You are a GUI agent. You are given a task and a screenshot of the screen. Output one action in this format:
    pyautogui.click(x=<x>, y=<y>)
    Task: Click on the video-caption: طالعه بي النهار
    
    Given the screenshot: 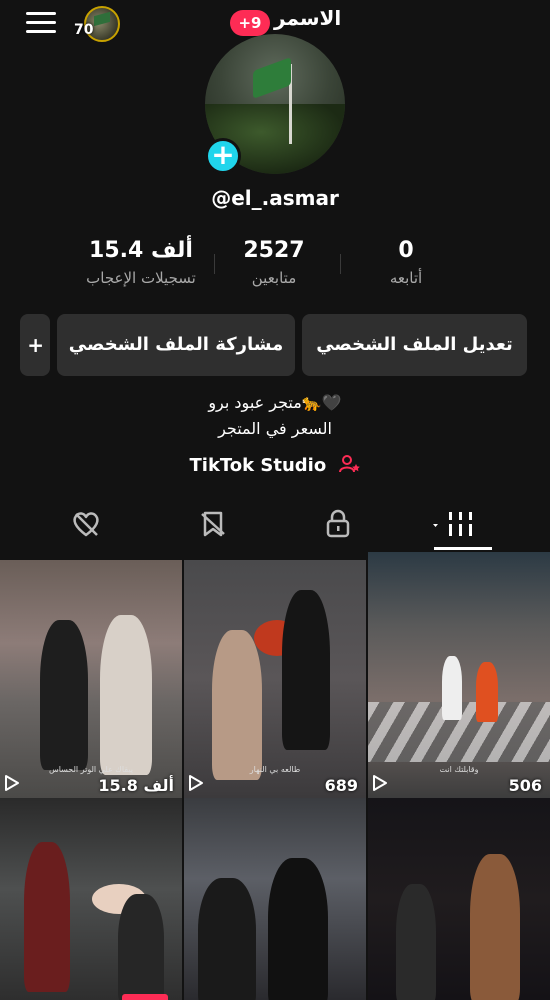 What is the action you would take?
    pyautogui.click(x=275, y=769)
    